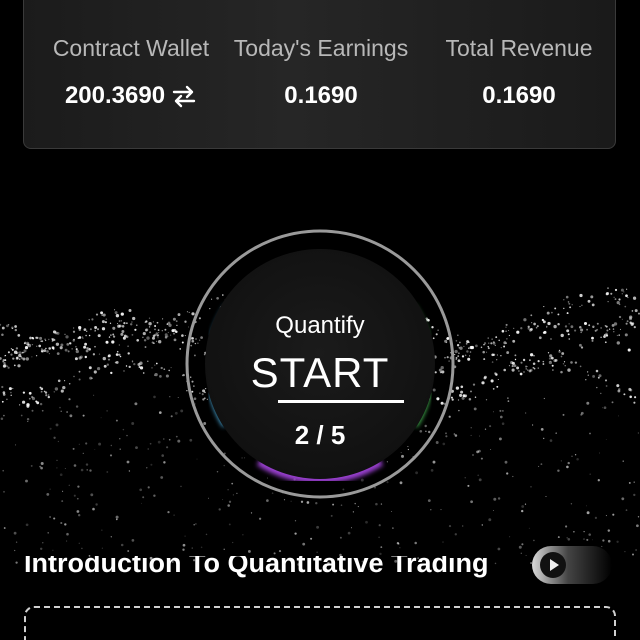  What do you see at coordinates (320, 623) in the screenshot?
I see `dashed-card` at bounding box center [320, 623].